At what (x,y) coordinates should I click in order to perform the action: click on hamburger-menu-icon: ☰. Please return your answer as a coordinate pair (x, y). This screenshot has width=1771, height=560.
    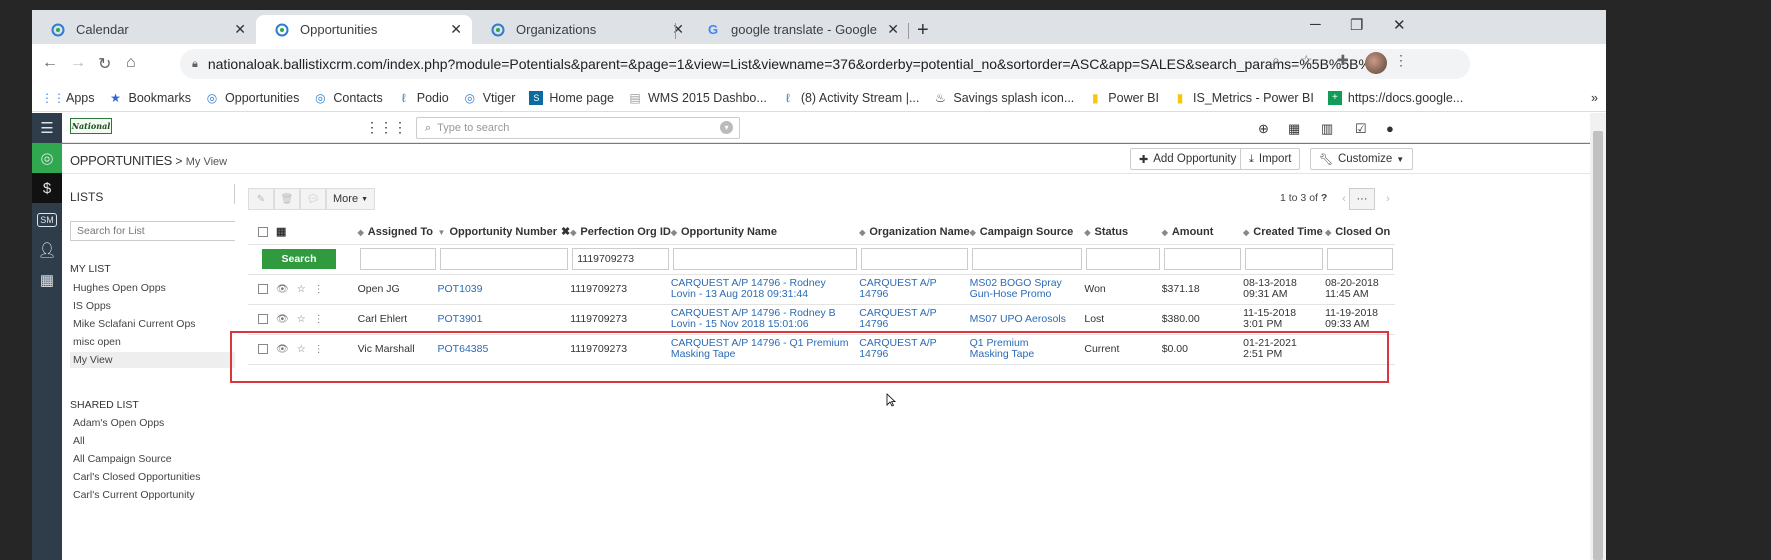
    Looking at the image, I should click on (47, 128).